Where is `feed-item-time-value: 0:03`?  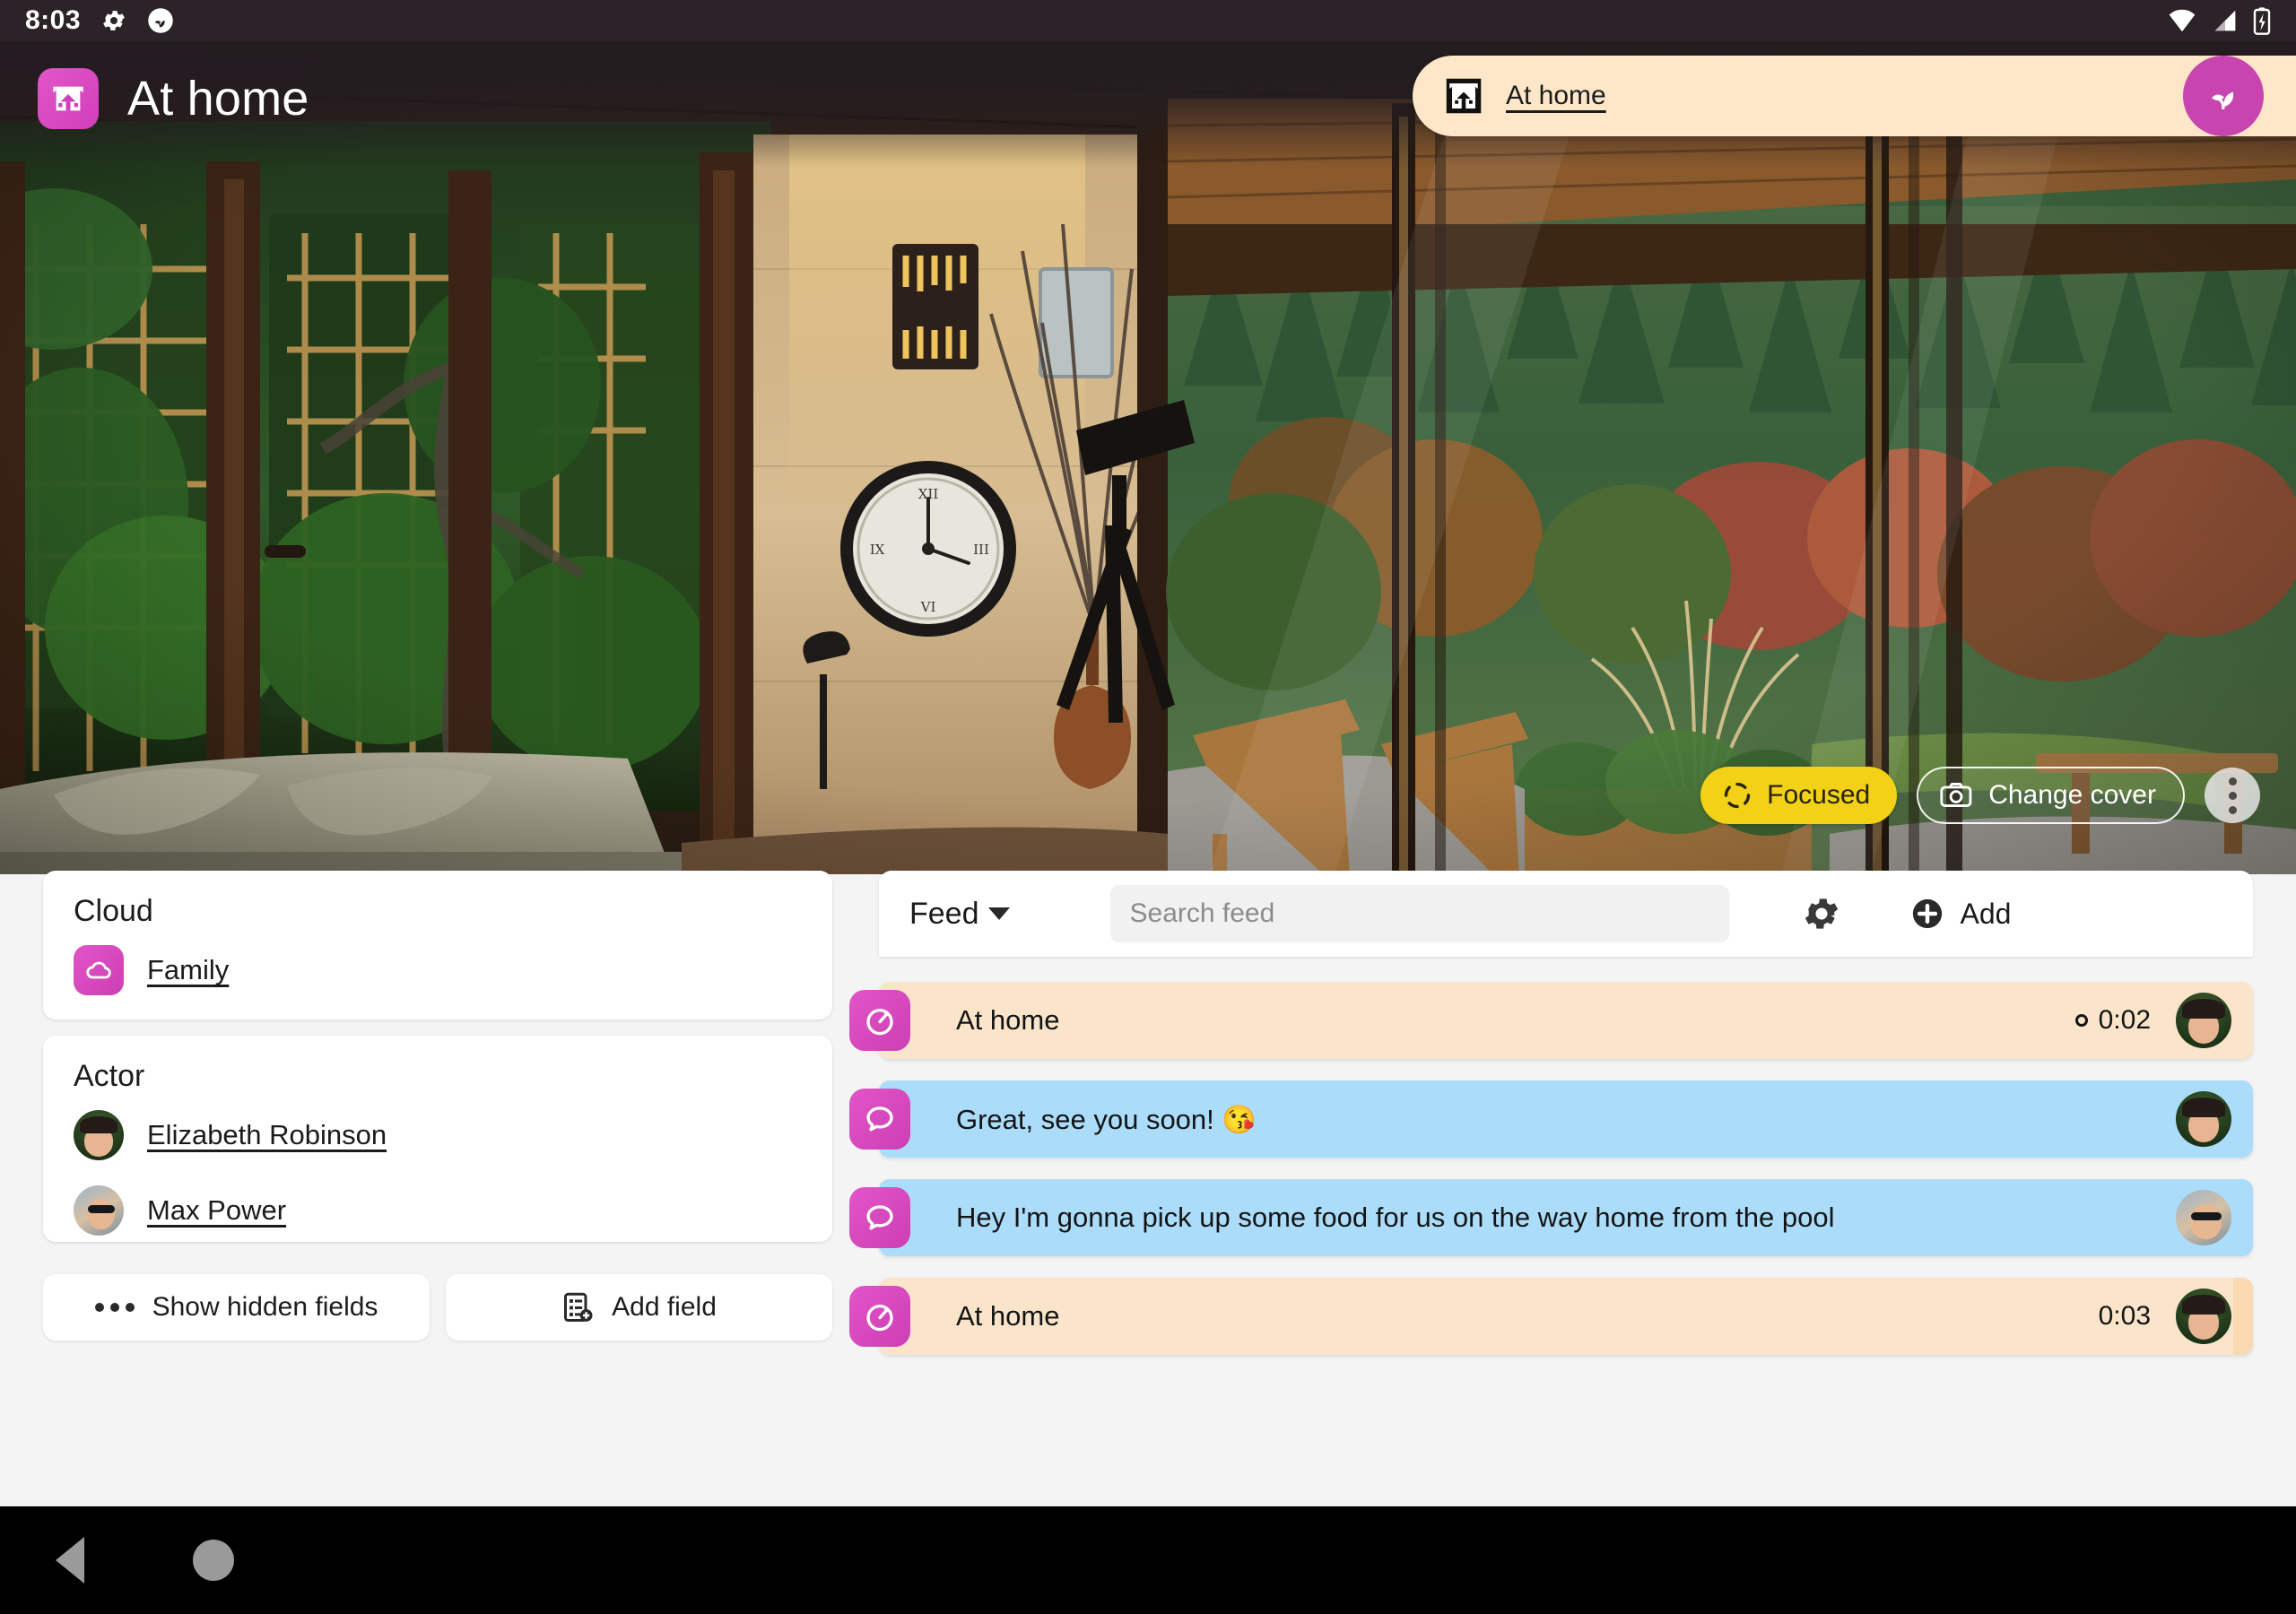
feed-item-time-value: 0:03 is located at coordinates (2124, 1316).